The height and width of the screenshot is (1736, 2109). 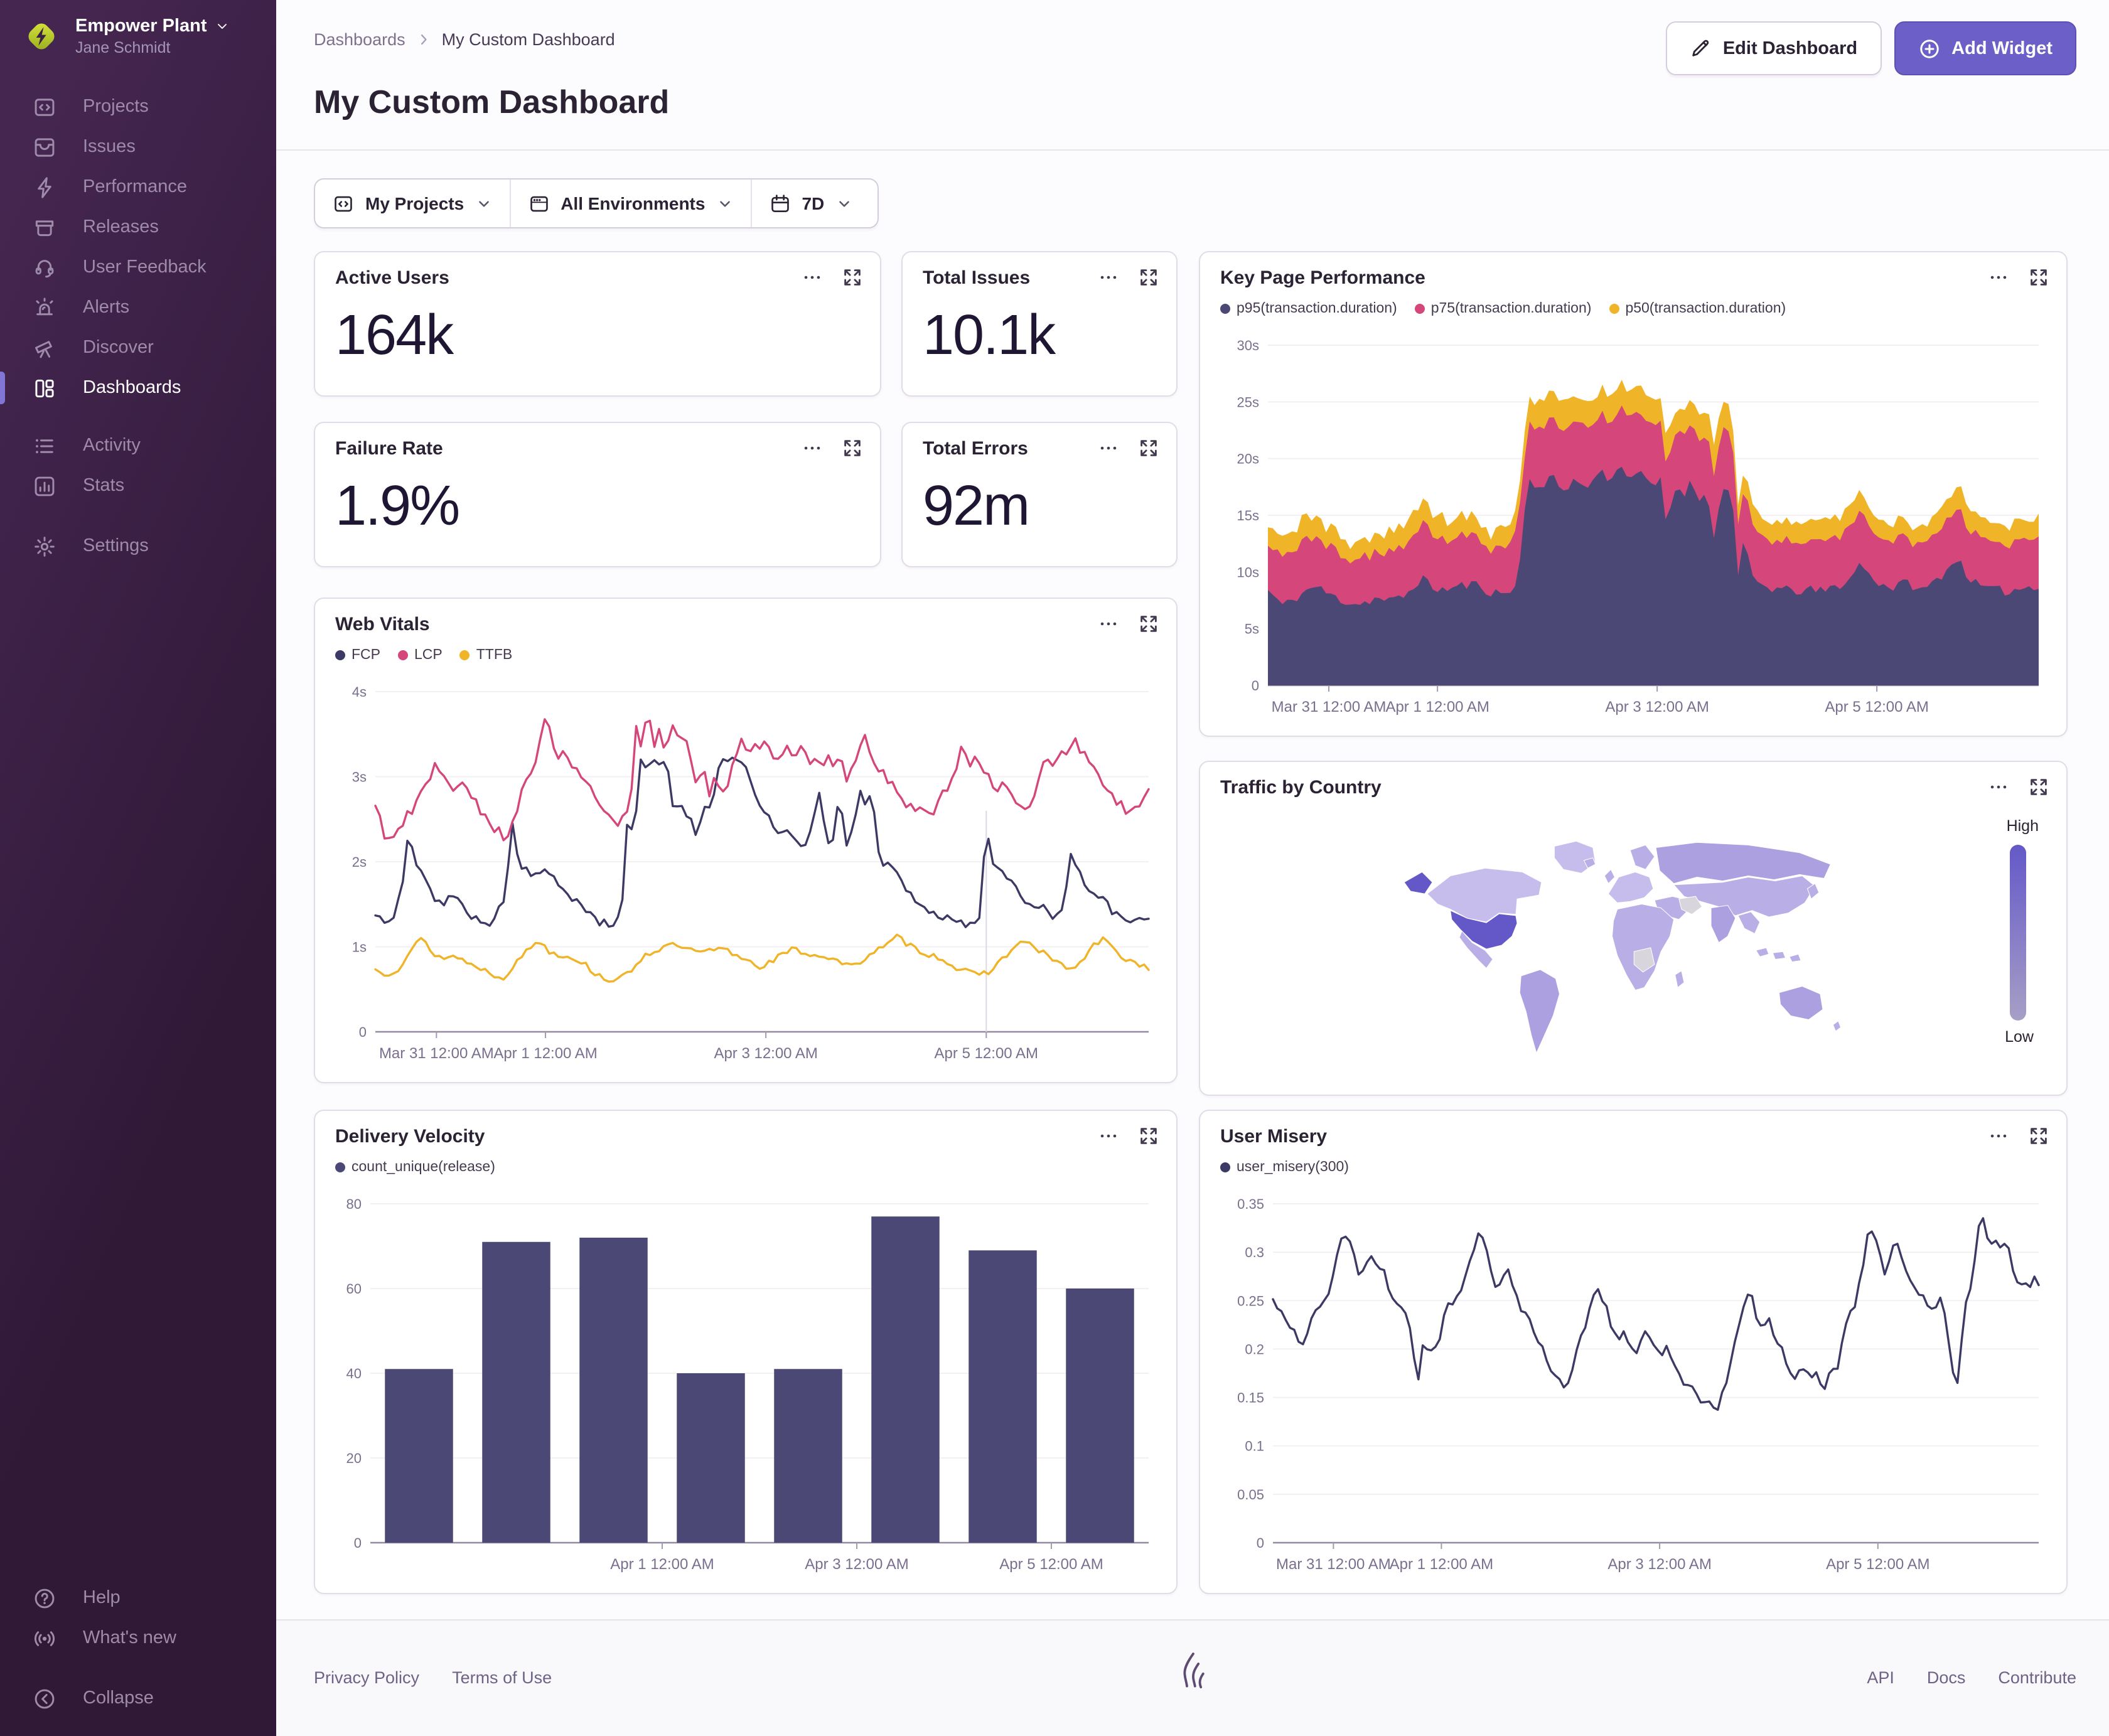 What do you see at coordinates (366, 1677) in the screenshot?
I see `privacy-policy-link: Privacy Policy` at bounding box center [366, 1677].